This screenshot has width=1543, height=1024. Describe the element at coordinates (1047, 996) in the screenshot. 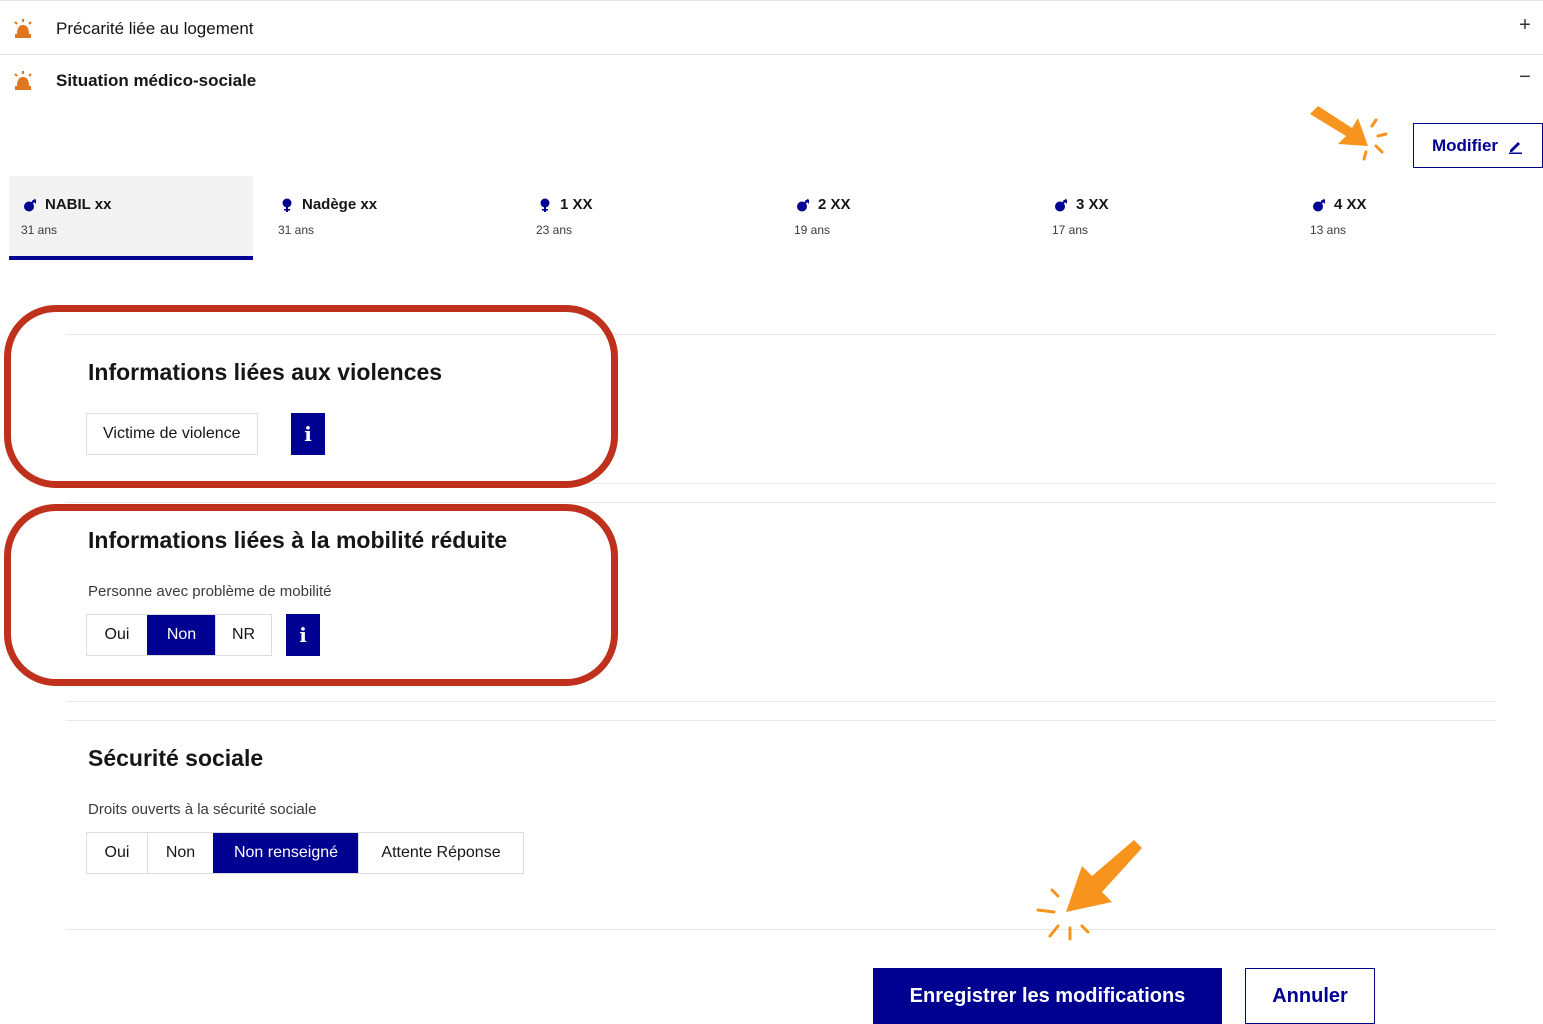

I see `save-button: Enregistrer les modifications` at that location.